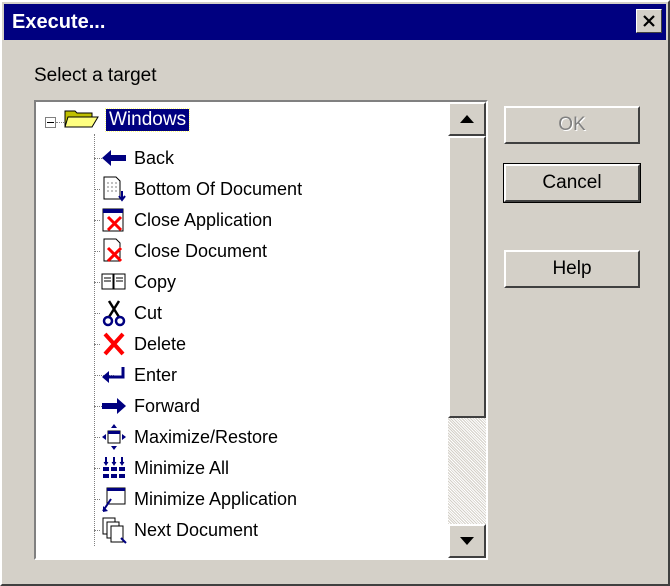 Image resolution: width=670 pixels, height=586 pixels. I want to click on tree-node-windows: Windows, so click(123, 120).